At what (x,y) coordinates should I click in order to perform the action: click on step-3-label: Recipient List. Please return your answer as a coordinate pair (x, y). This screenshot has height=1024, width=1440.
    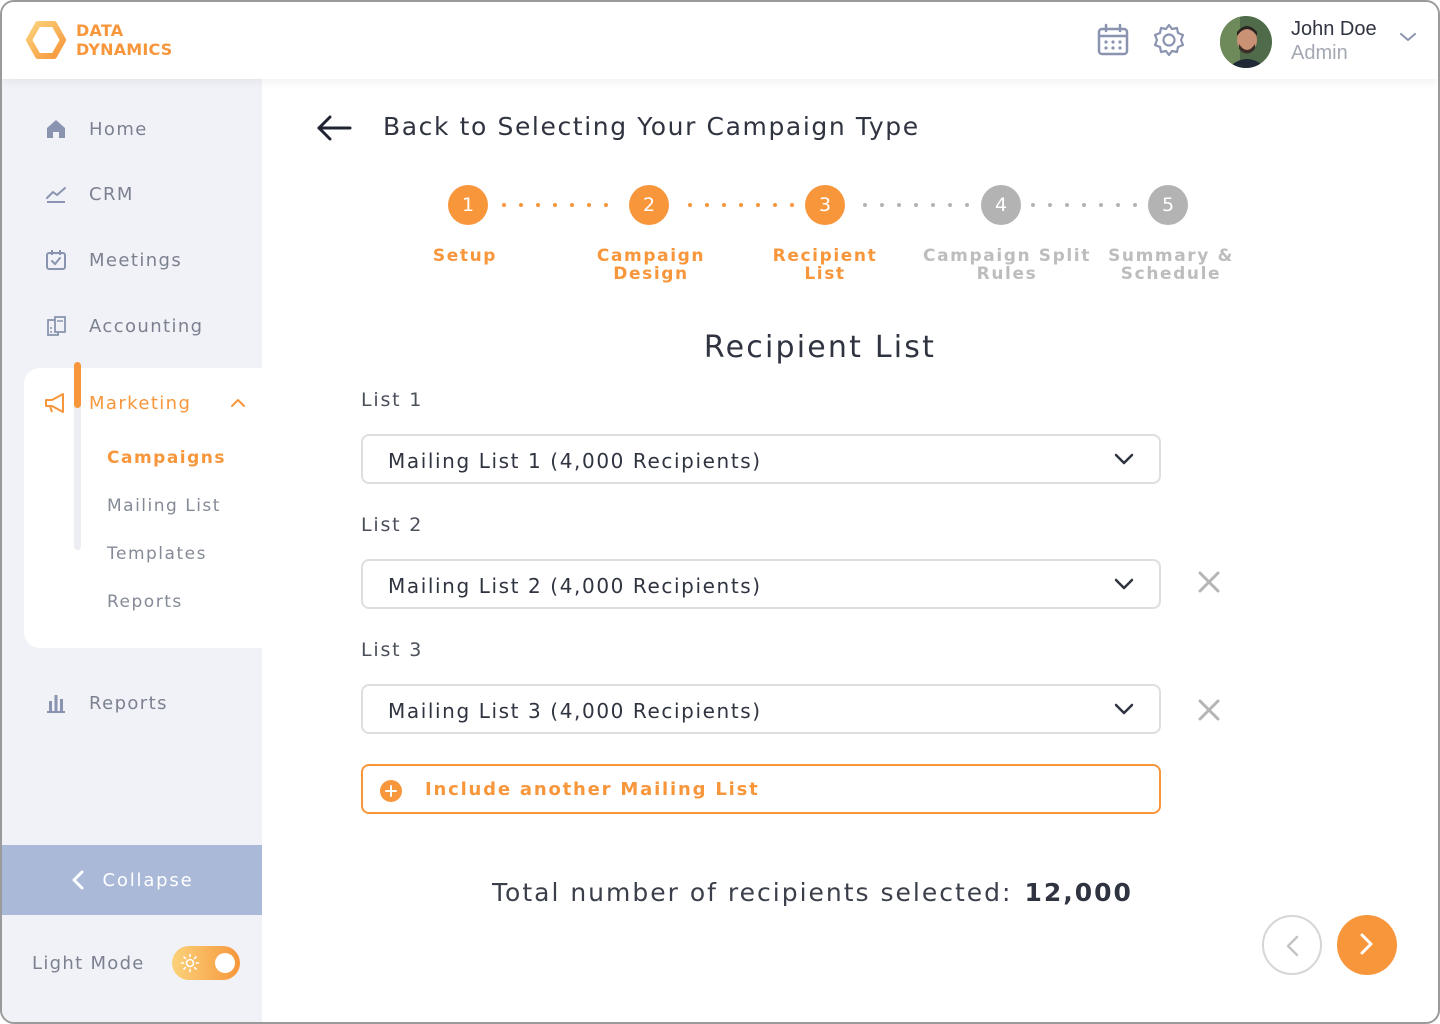
    Looking at the image, I should click on (825, 265).